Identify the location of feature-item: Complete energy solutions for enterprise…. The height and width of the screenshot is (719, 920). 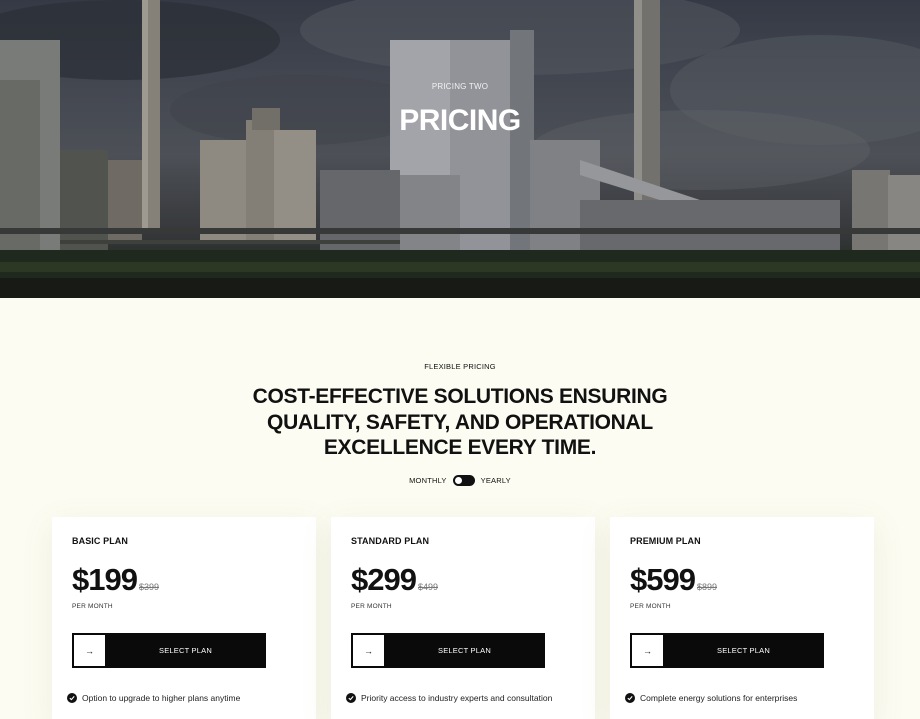
(711, 698).